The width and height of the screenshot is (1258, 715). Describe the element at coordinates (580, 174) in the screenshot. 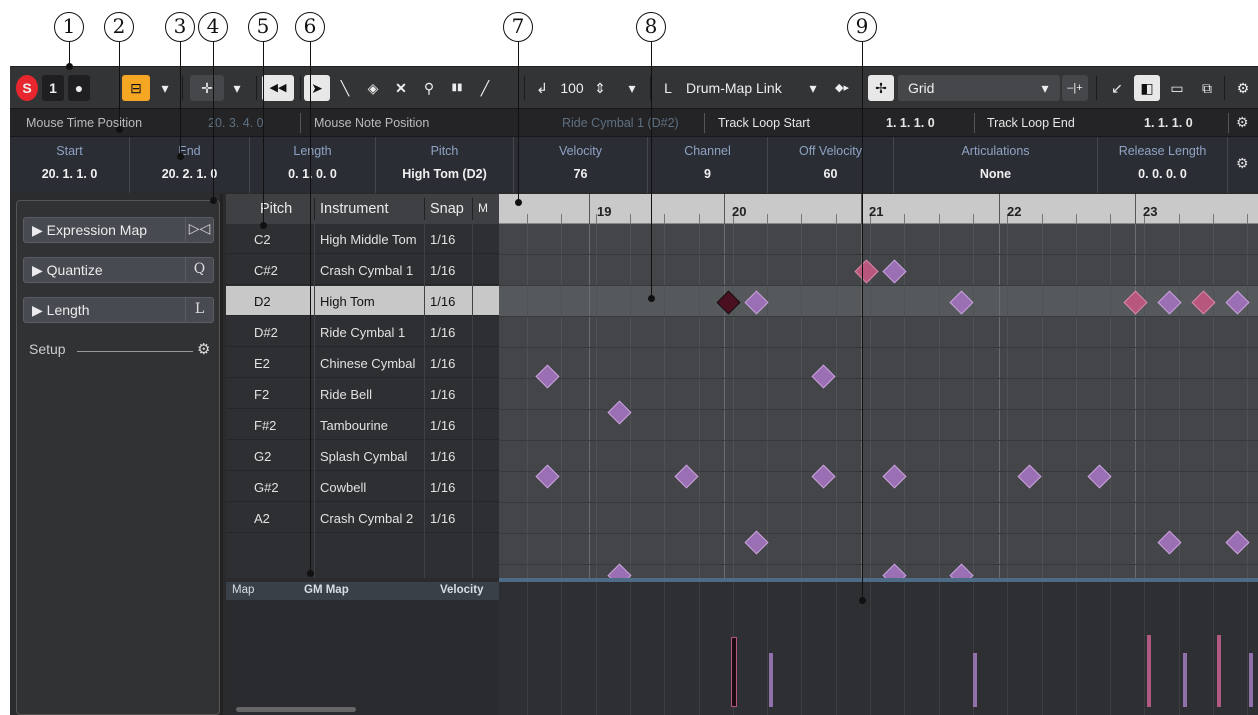

I see `velocity-value: 76` at that location.